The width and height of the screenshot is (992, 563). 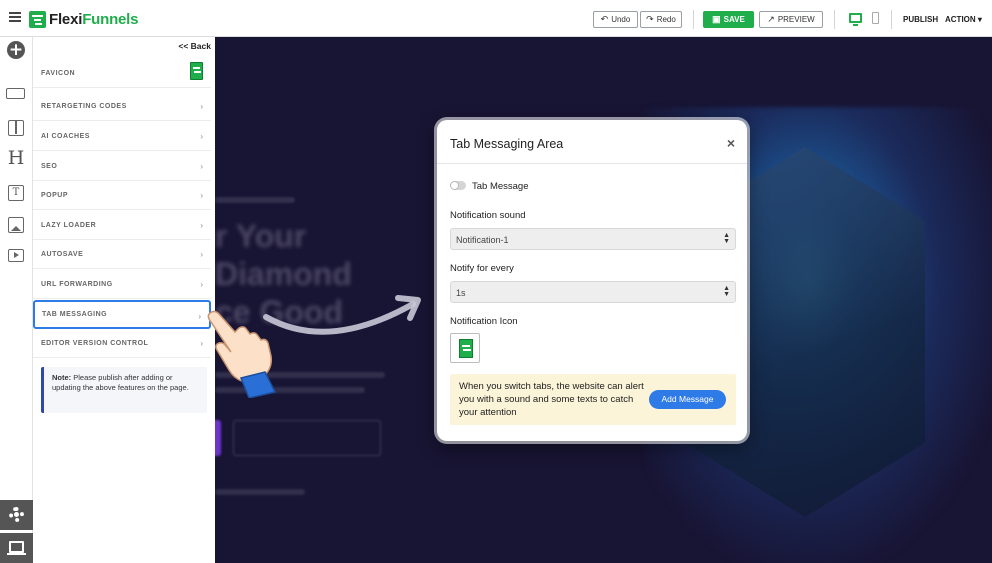 I want to click on notification-icon-picker, so click(x=465, y=348).